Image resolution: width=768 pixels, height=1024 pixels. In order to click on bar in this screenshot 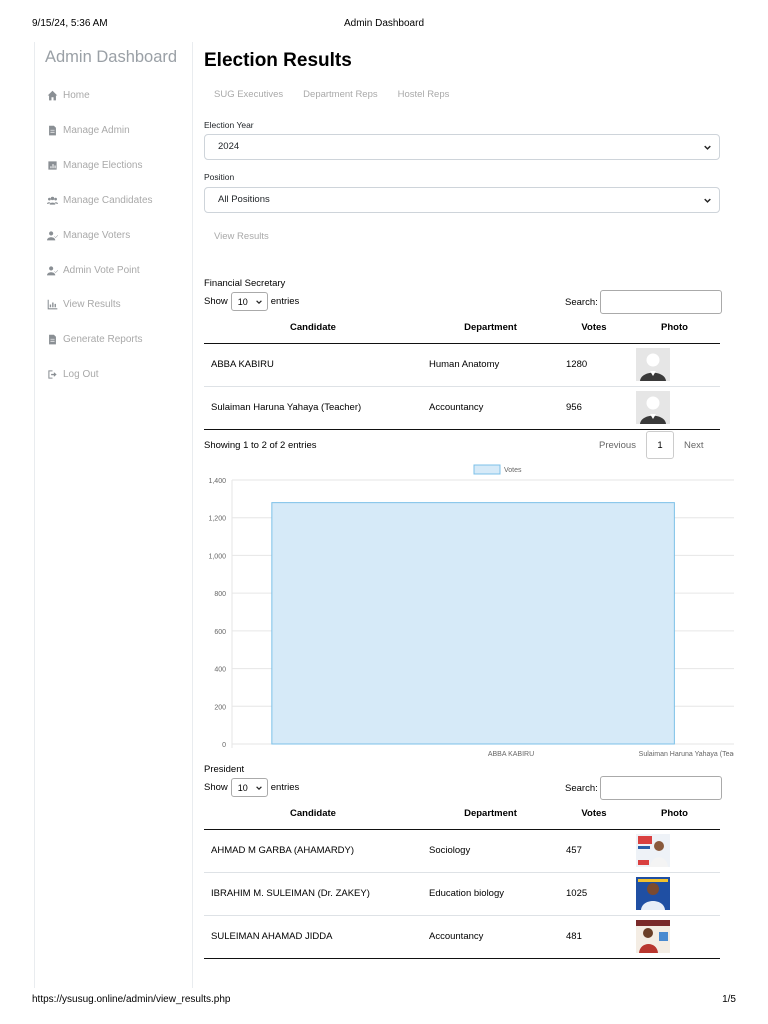, I will do `click(473, 623)`.